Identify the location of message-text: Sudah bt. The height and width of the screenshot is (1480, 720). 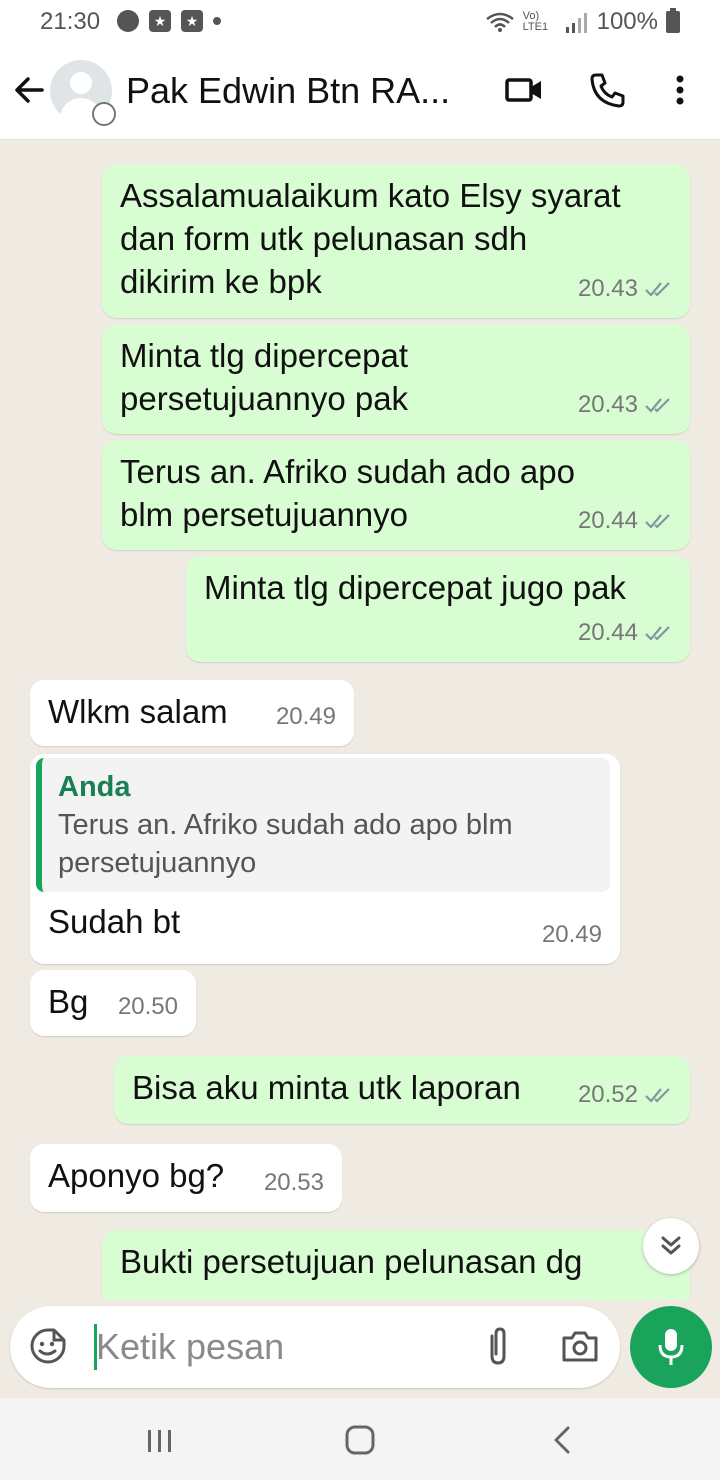
(114, 921).